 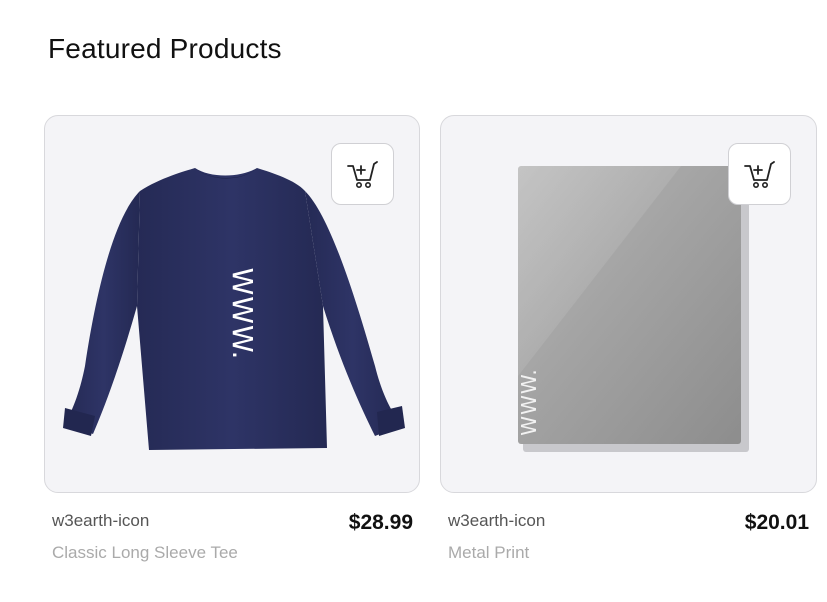 What do you see at coordinates (165, 48) in the screenshot?
I see `section-title: Featured Products` at bounding box center [165, 48].